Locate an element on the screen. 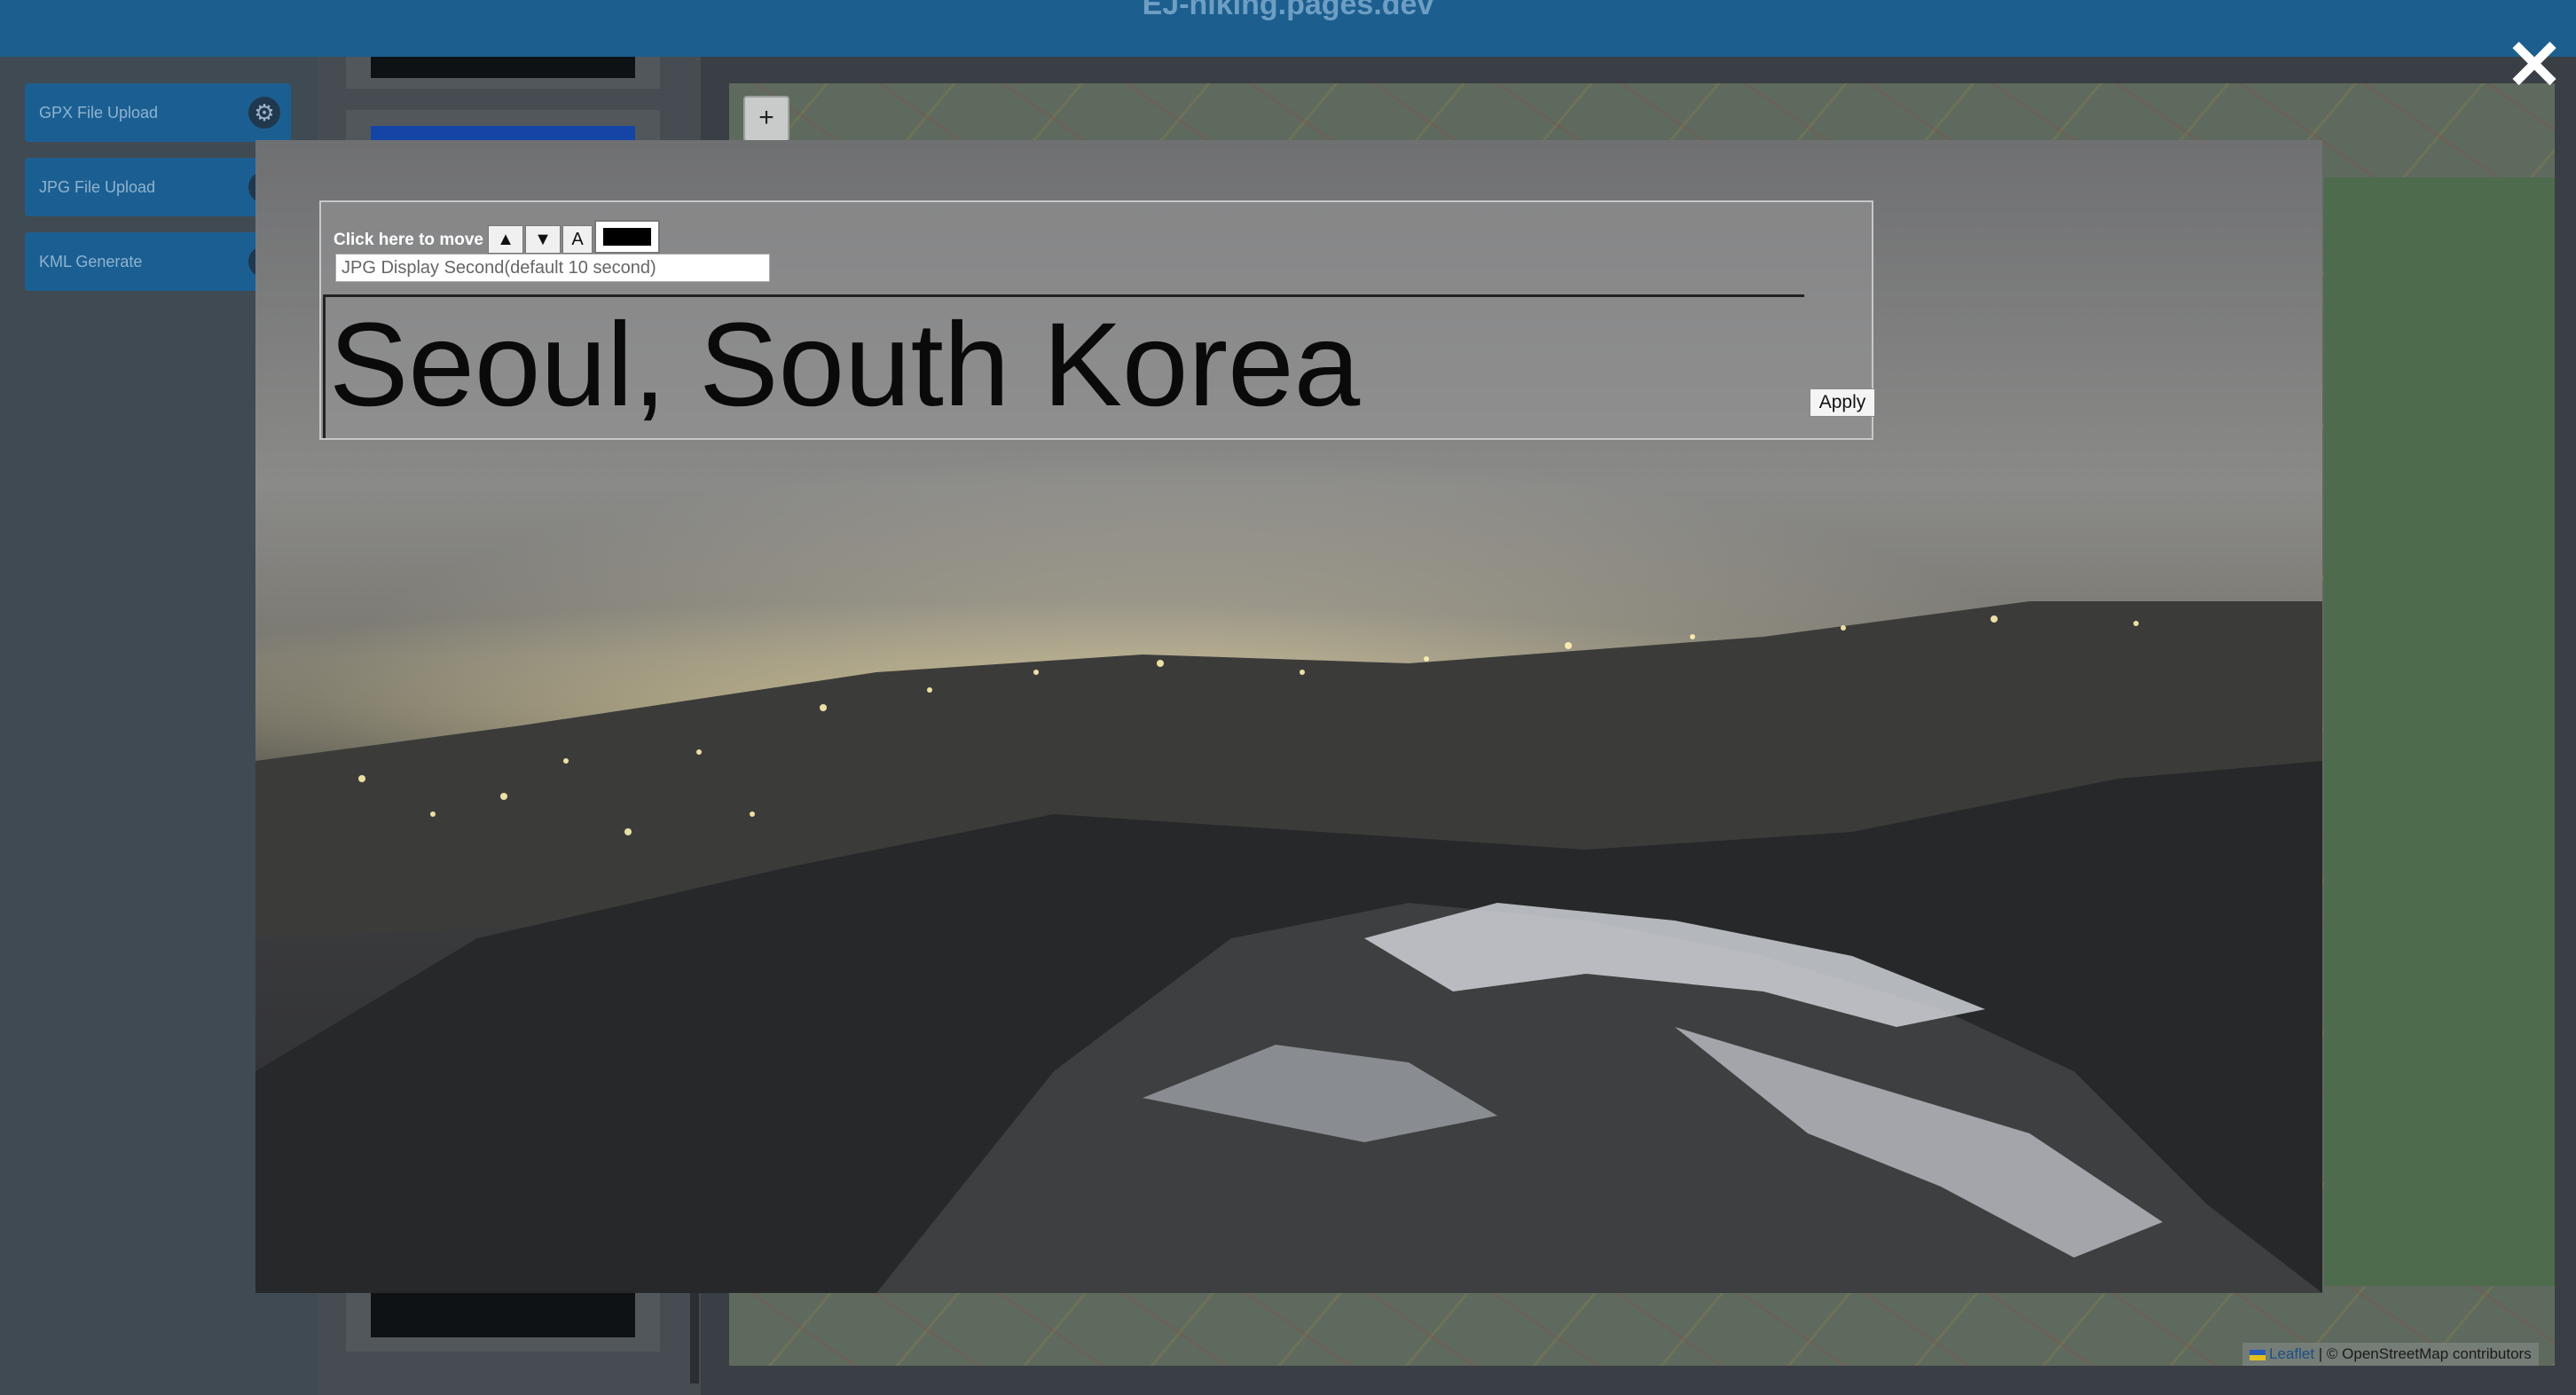  map-attribution: Leaflet | © OpenStreetMap contributors is located at coordinates (2390, 1354).